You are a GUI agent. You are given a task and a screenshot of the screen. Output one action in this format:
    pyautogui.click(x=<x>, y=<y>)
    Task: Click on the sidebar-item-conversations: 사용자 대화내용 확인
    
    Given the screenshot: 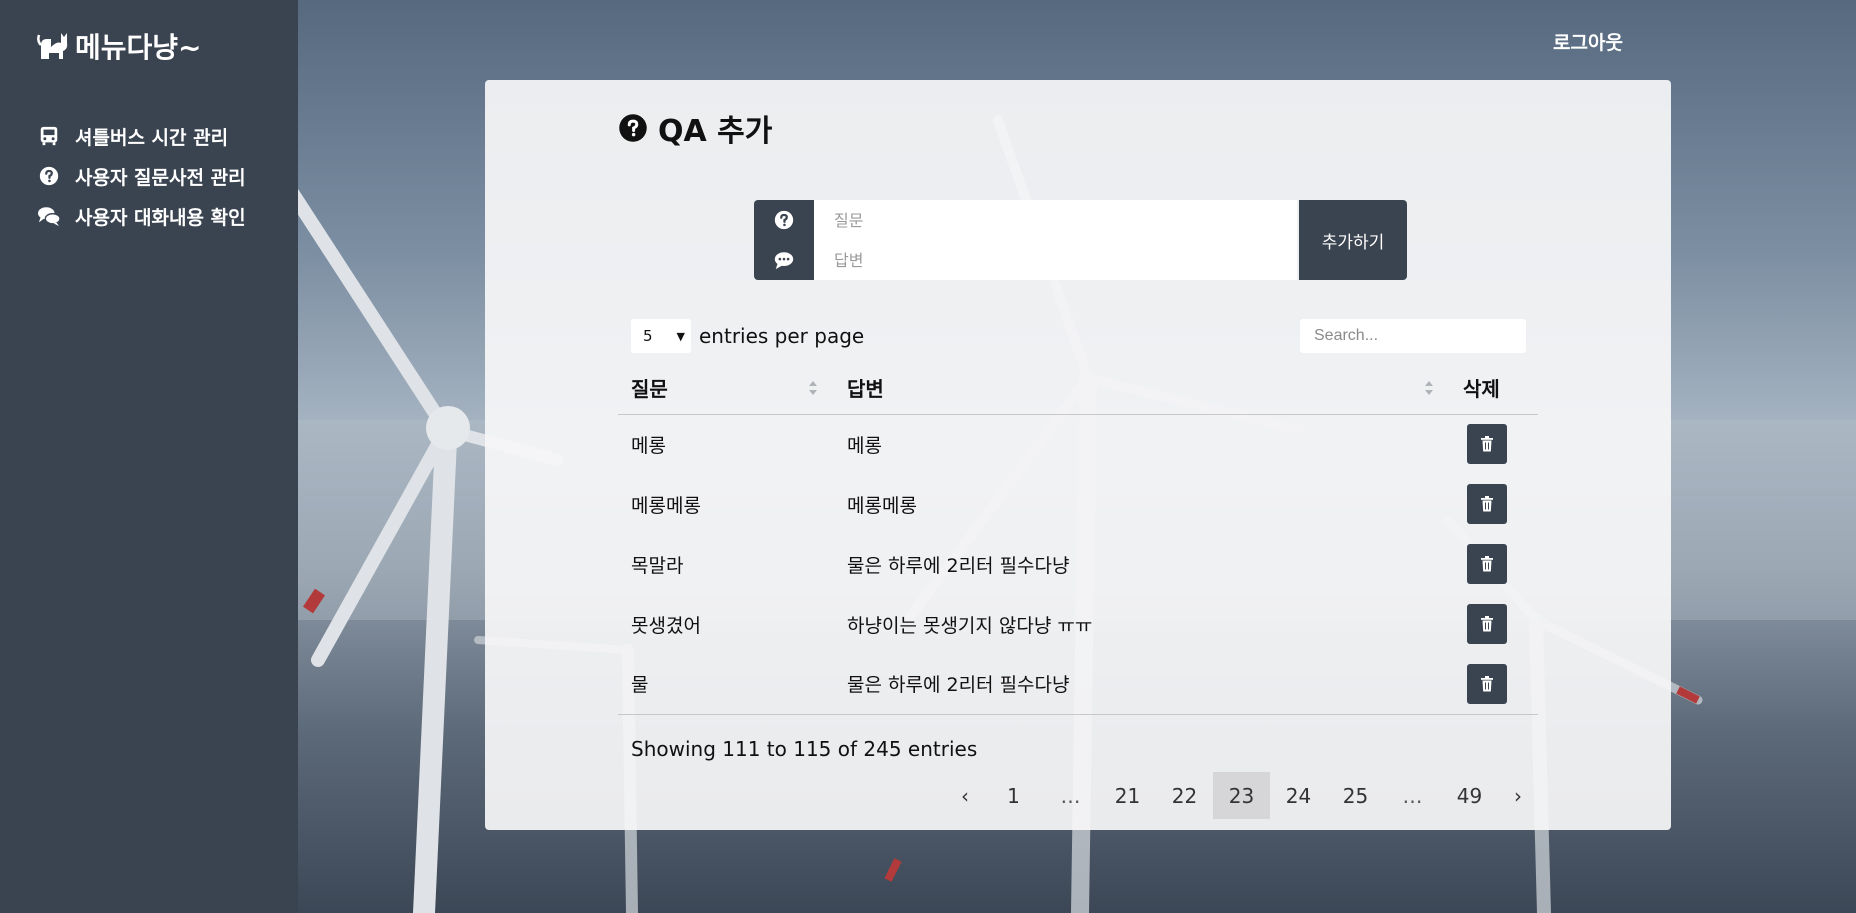 What is the action you would take?
    pyautogui.click(x=141, y=216)
    